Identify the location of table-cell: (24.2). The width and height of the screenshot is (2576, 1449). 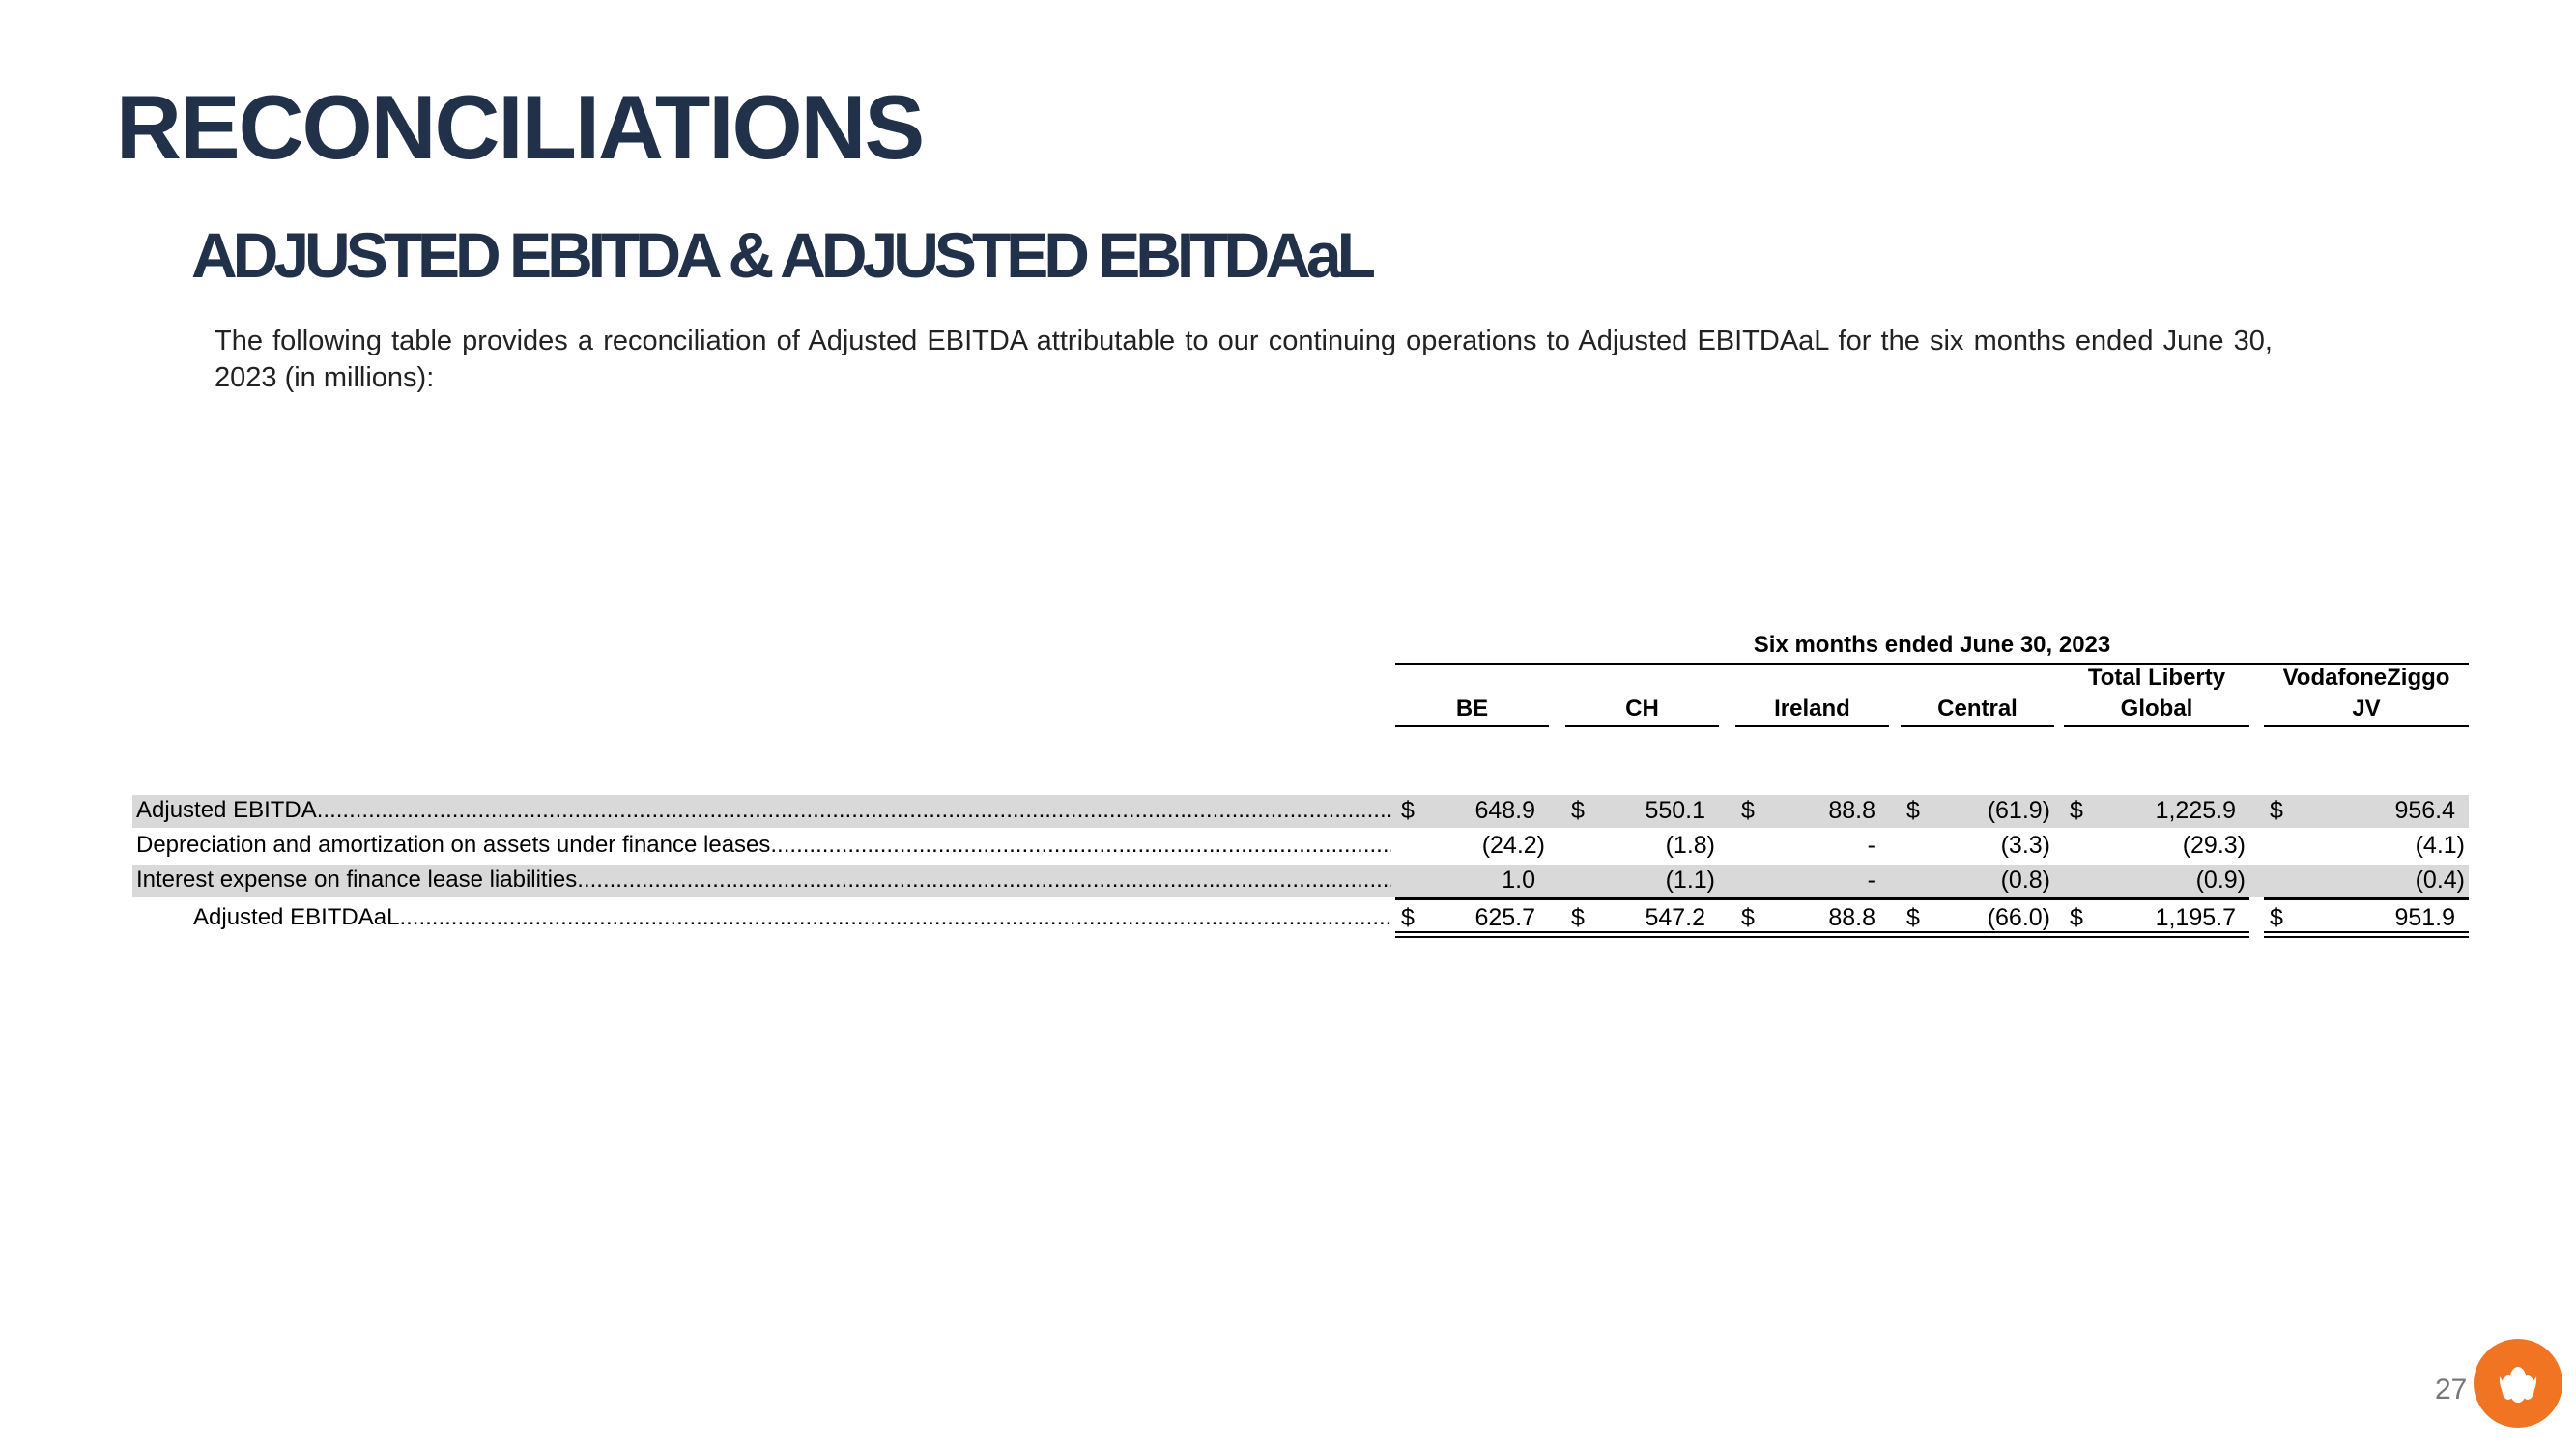
(1472, 845).